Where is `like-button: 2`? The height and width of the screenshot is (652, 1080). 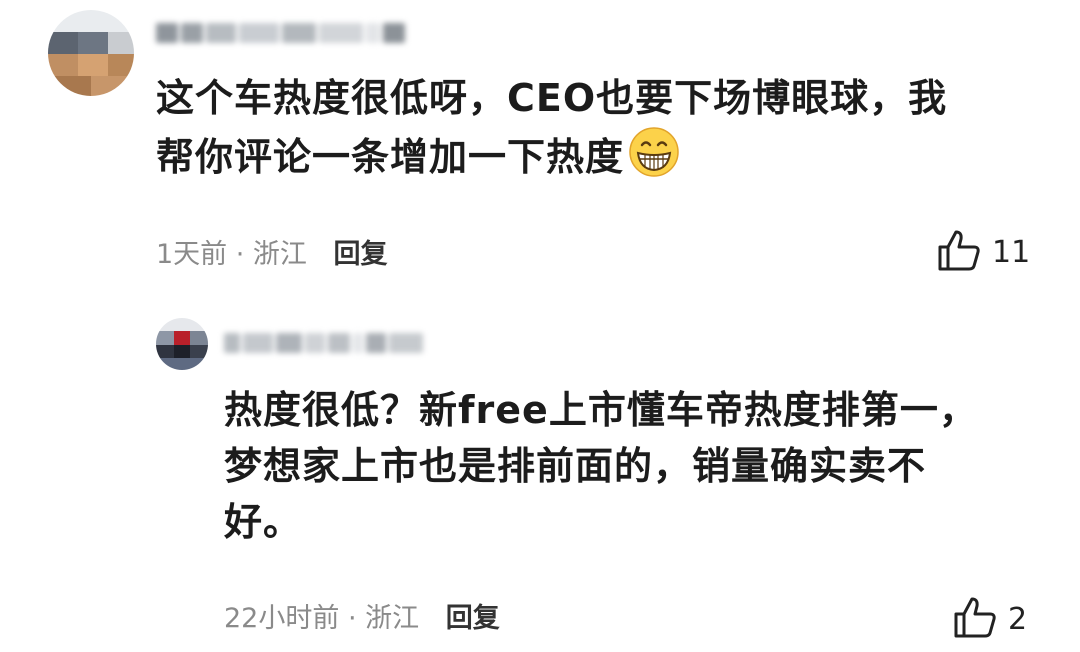 like-button: 2 is located at coordinates (989, 619).